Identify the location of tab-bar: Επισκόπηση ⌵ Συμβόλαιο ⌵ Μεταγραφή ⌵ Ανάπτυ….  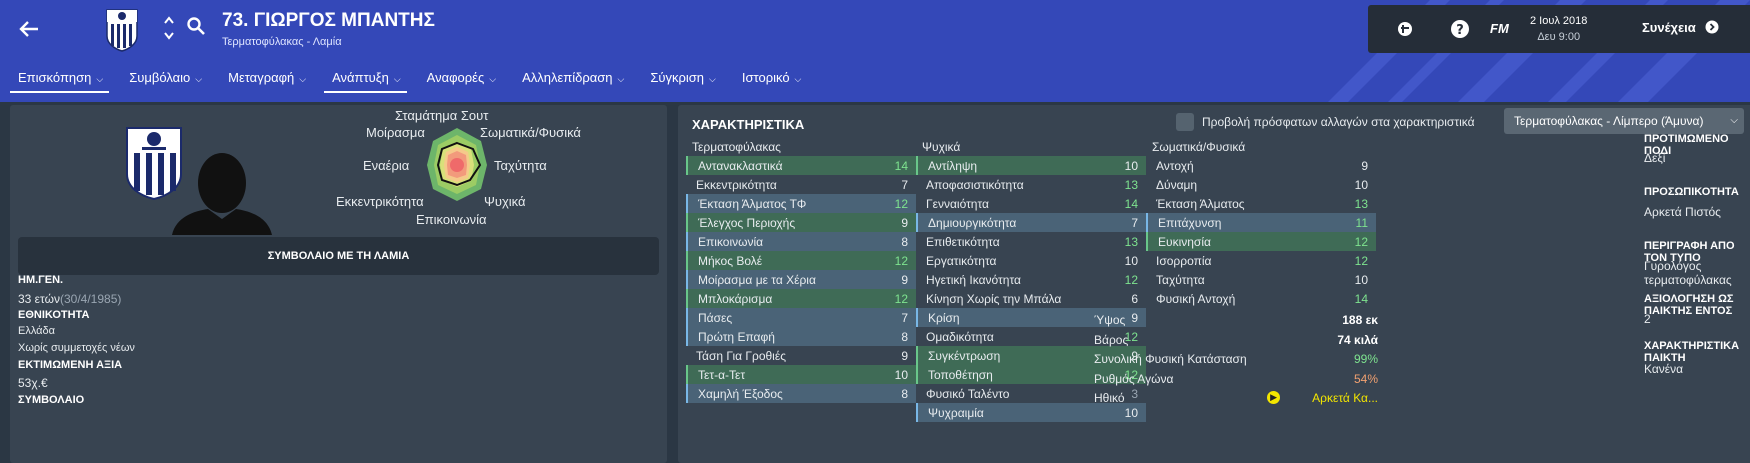
(414, 81).